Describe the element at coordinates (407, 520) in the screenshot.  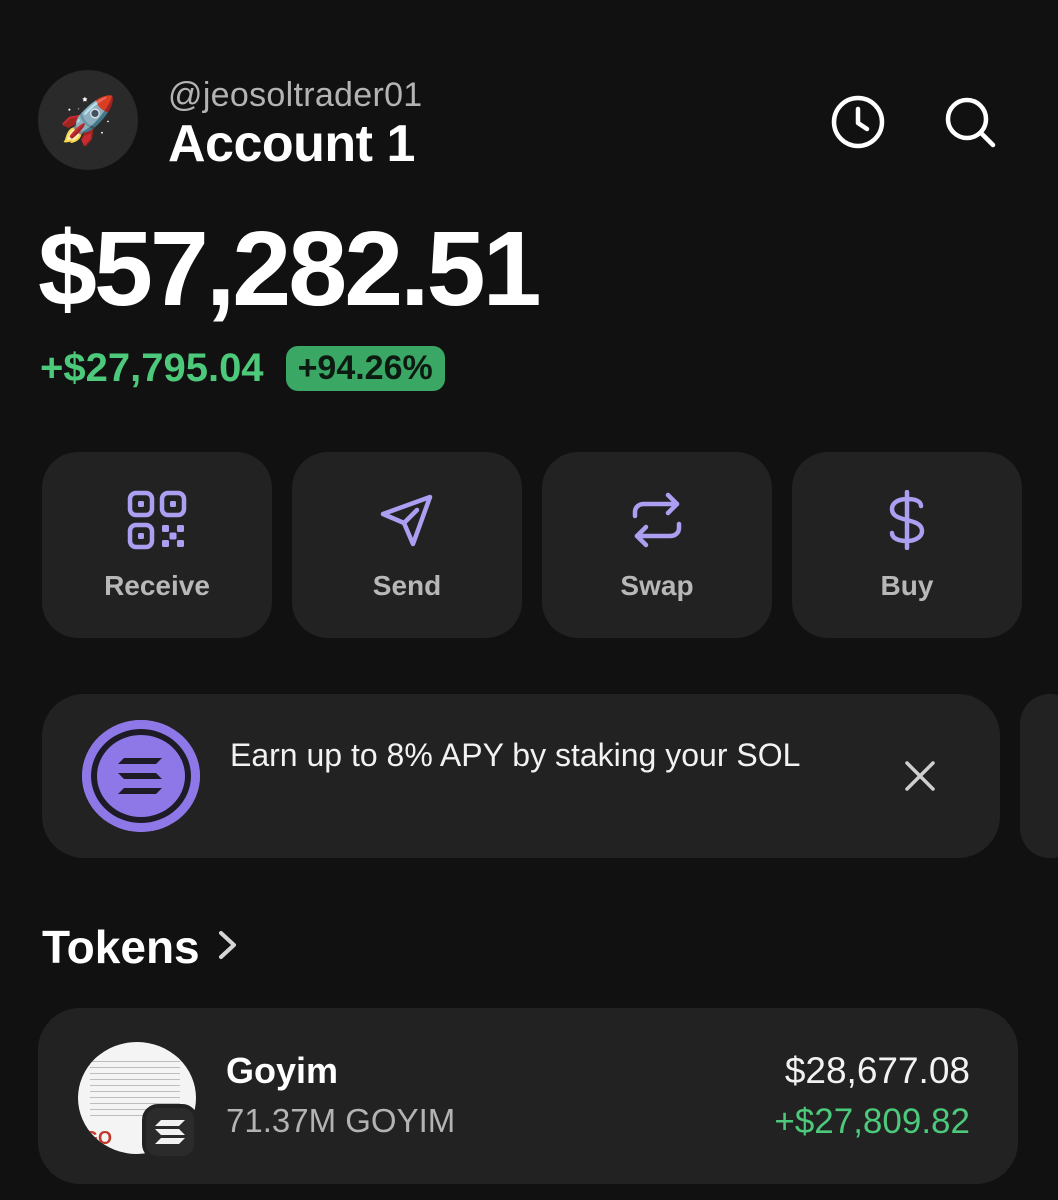
I see `send-icon` at that location.